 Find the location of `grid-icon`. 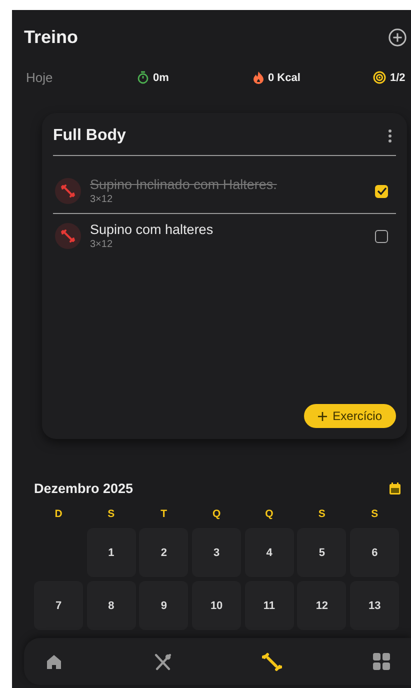

grid-icon is located at coordinates (381, 661).